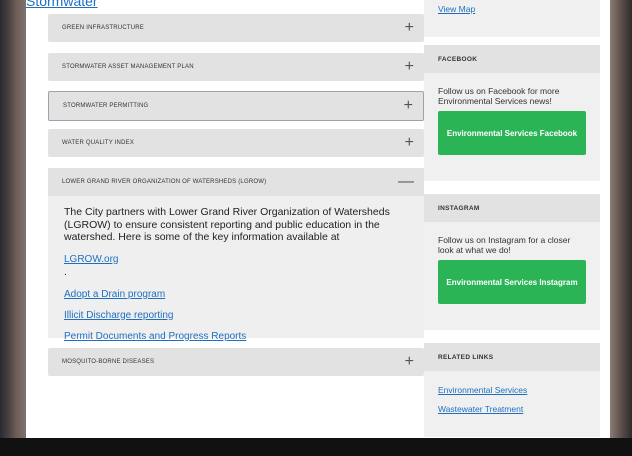 The image size is (632, 456). What do you see at coordinates (456, 9) in the screenshot?
I see `view-map-link: View Map` at bounding box center [456, 9].